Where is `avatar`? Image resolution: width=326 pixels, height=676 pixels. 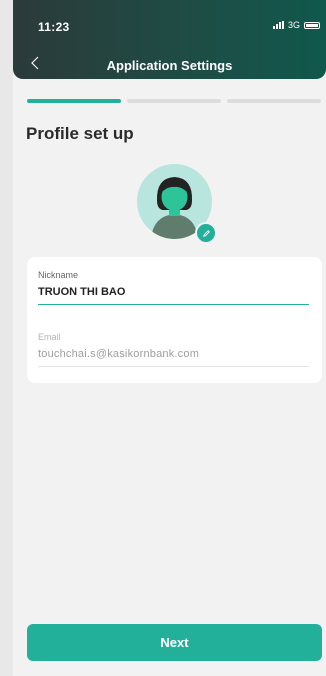
avatar is located at coordinates (177, 204).